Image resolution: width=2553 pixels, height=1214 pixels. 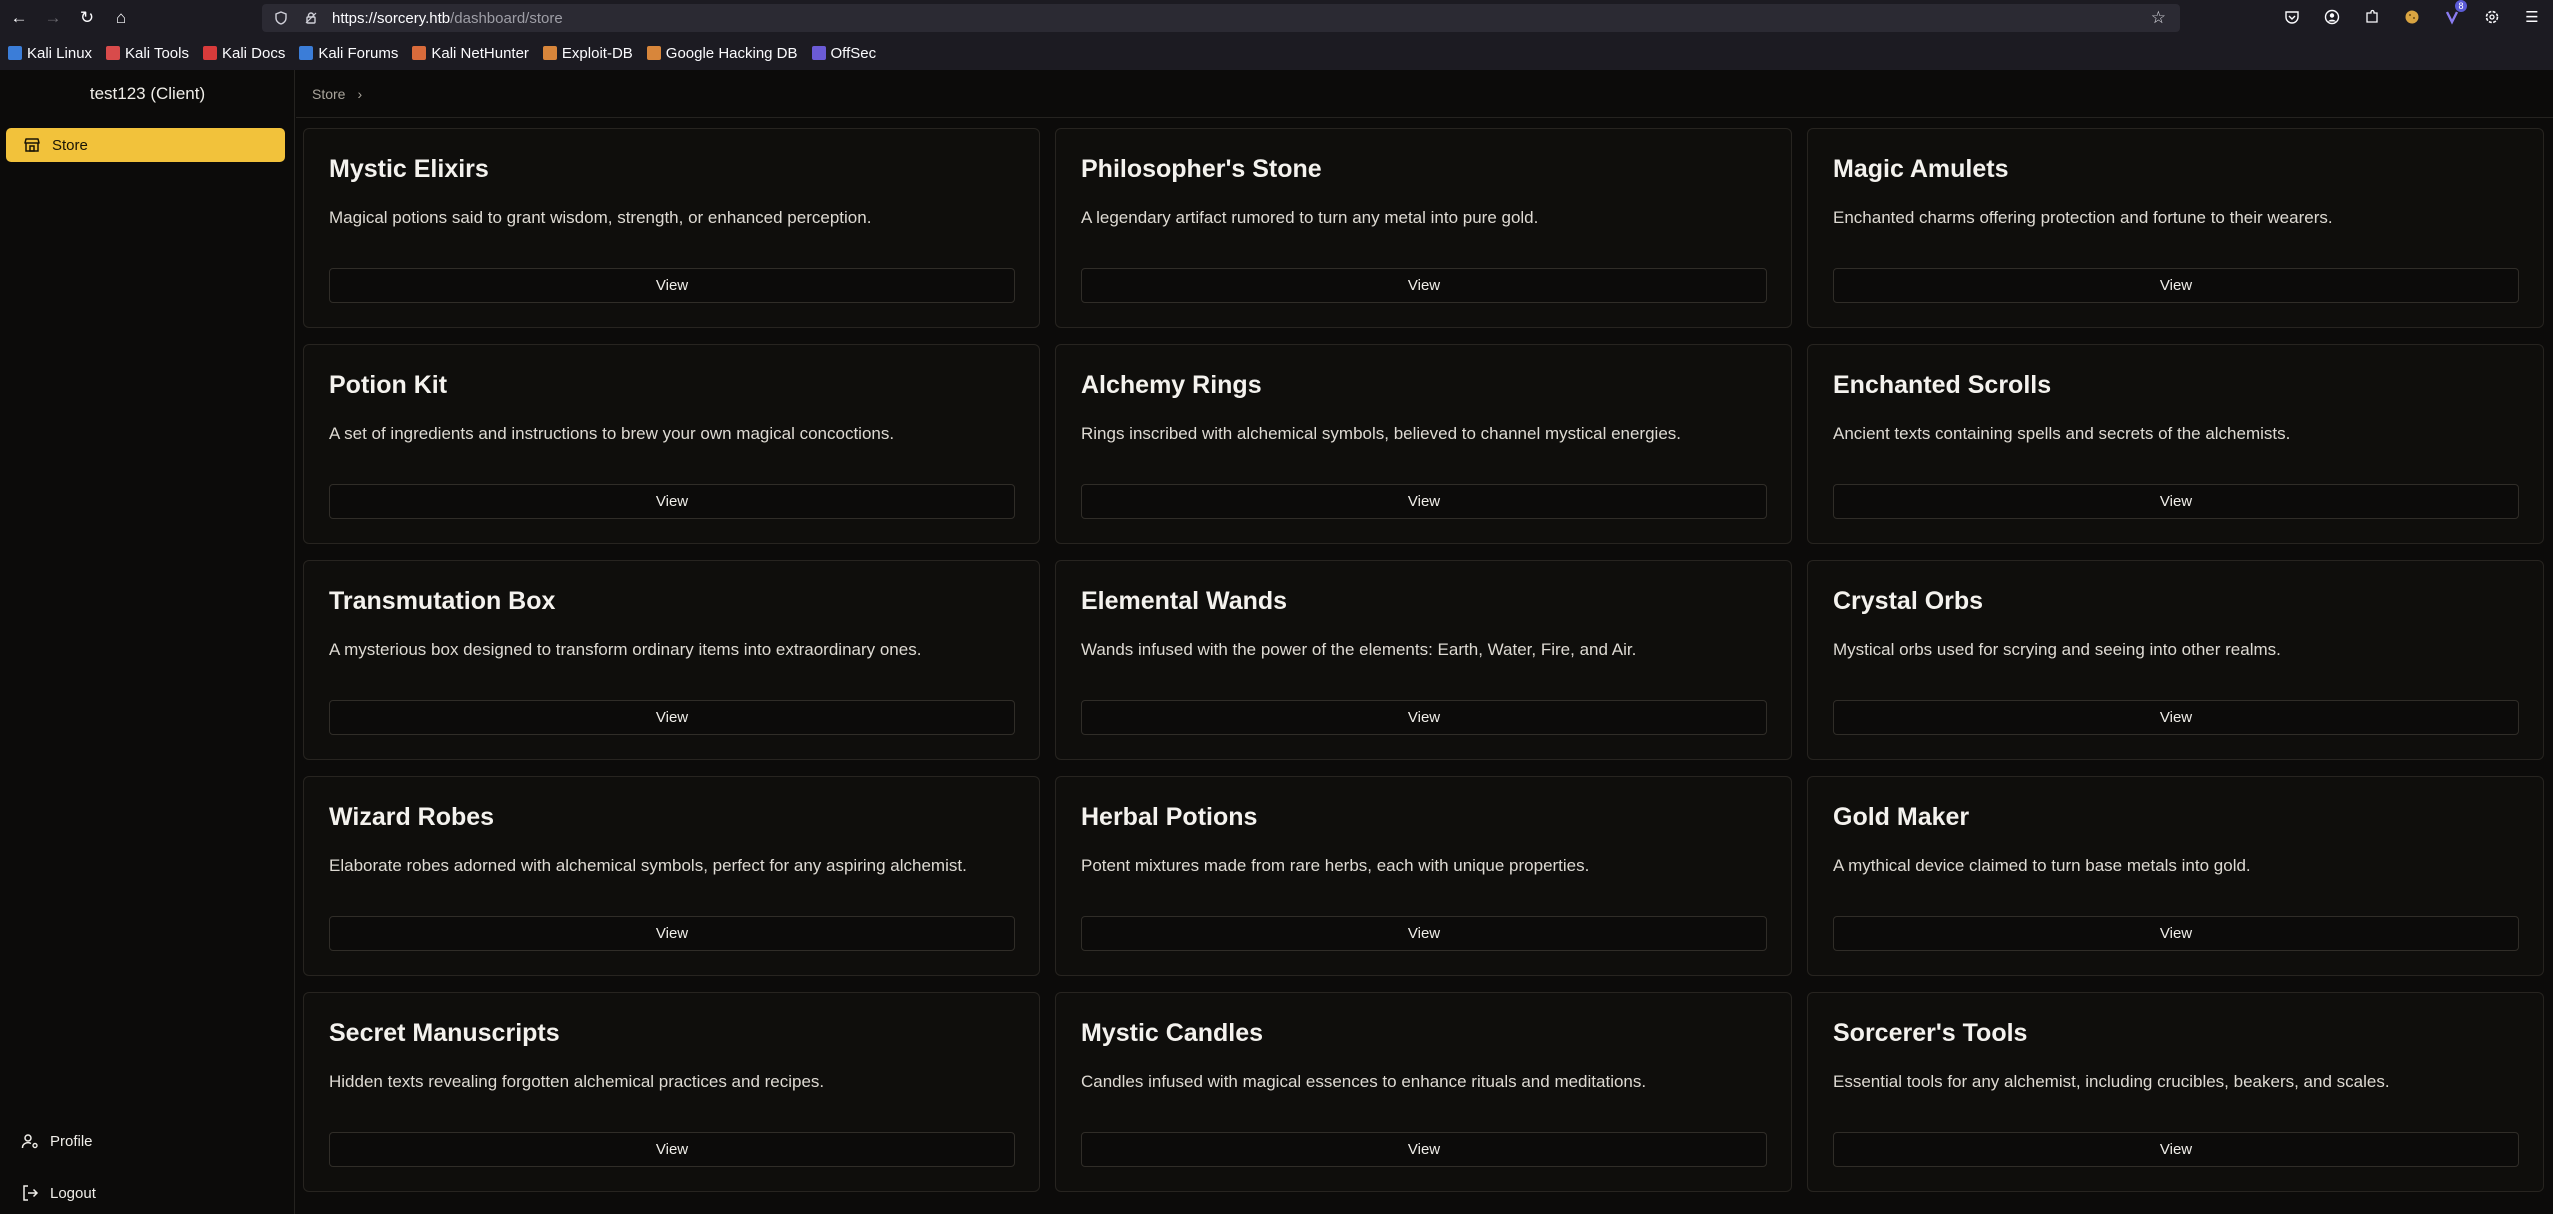 What do you see at coordinates (121, 18) in the screenshot?
I see `home-icon: ⌂` at bounding box center [121, 18].